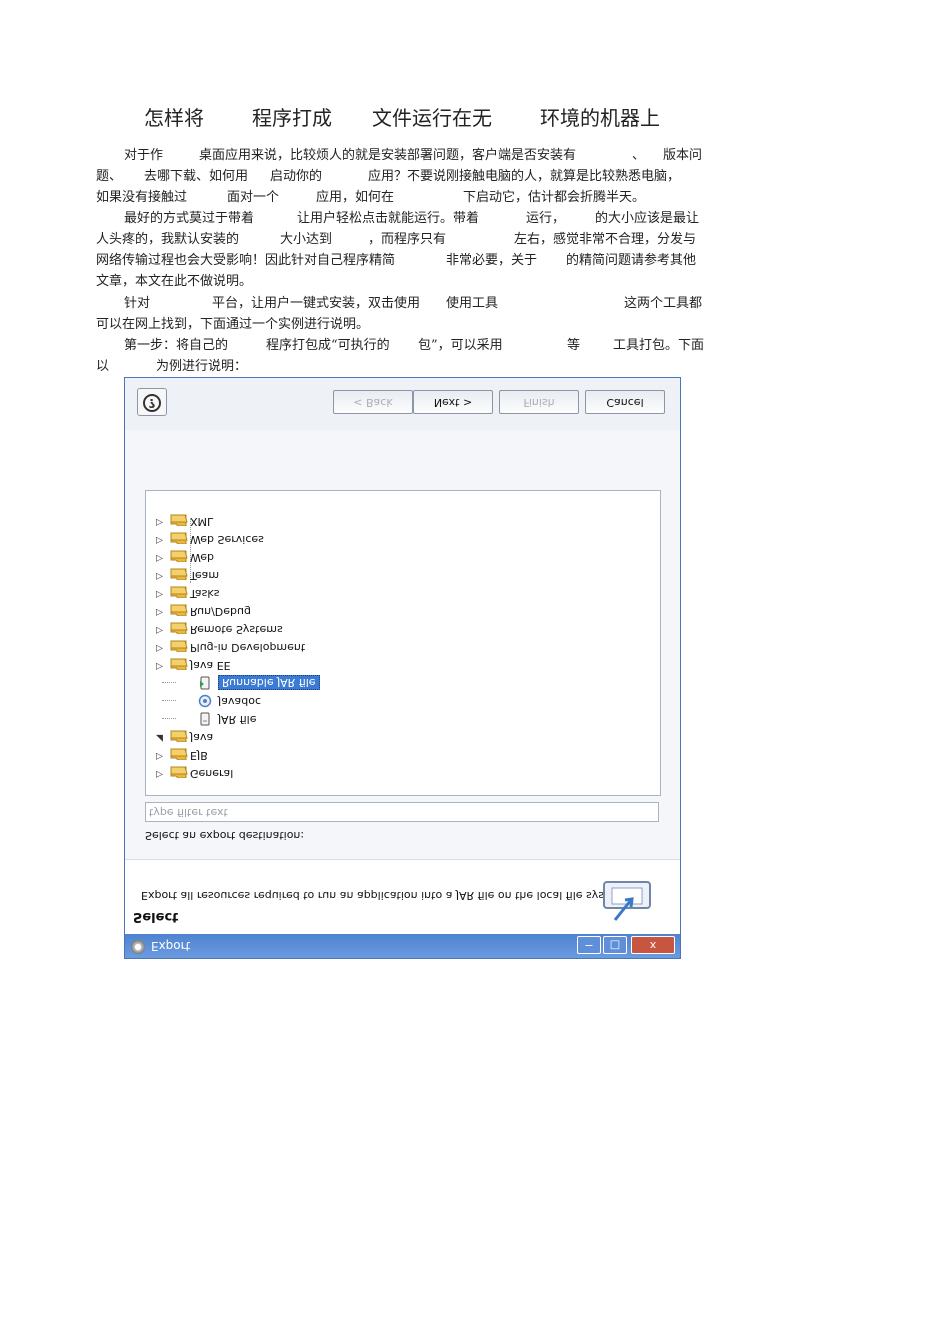 The image size is (950, 1344). Describe the element at coordinates (625, 402) in the screenshot. I see `cancel-button: Cancel` at that location.